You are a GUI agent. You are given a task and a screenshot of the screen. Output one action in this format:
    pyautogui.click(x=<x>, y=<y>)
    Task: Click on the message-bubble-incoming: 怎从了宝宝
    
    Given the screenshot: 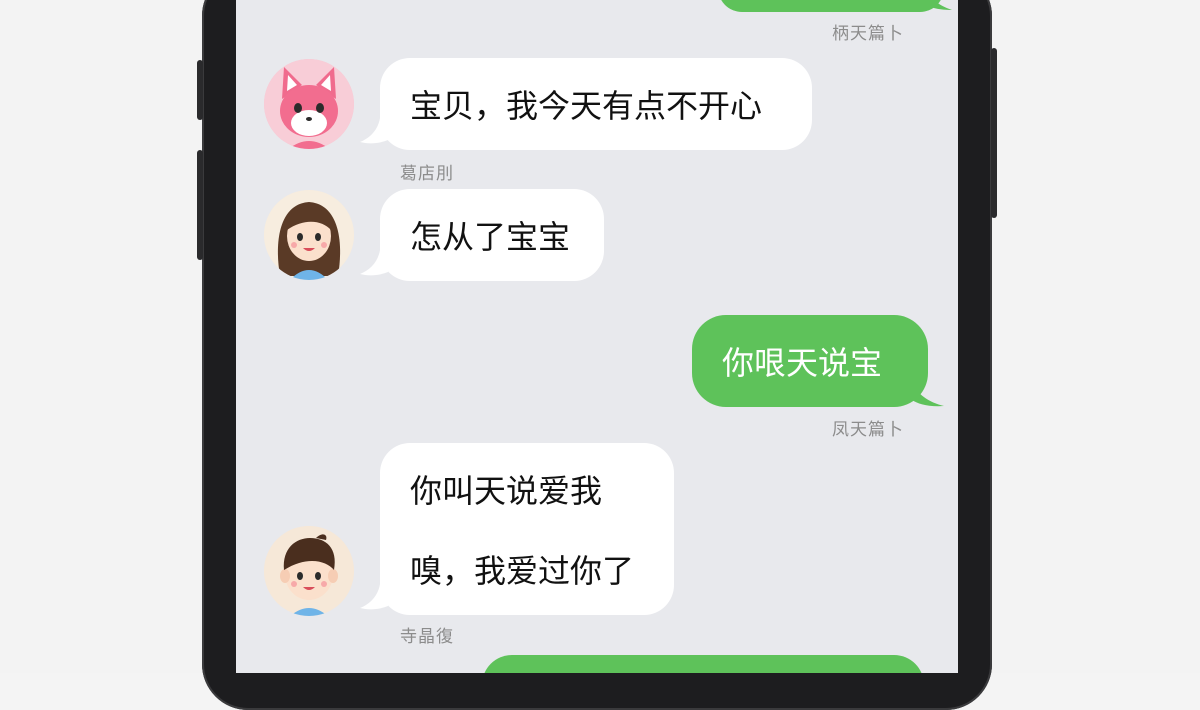 What is the action you would take?
    pyautogui.click(x=492, y=235)
    